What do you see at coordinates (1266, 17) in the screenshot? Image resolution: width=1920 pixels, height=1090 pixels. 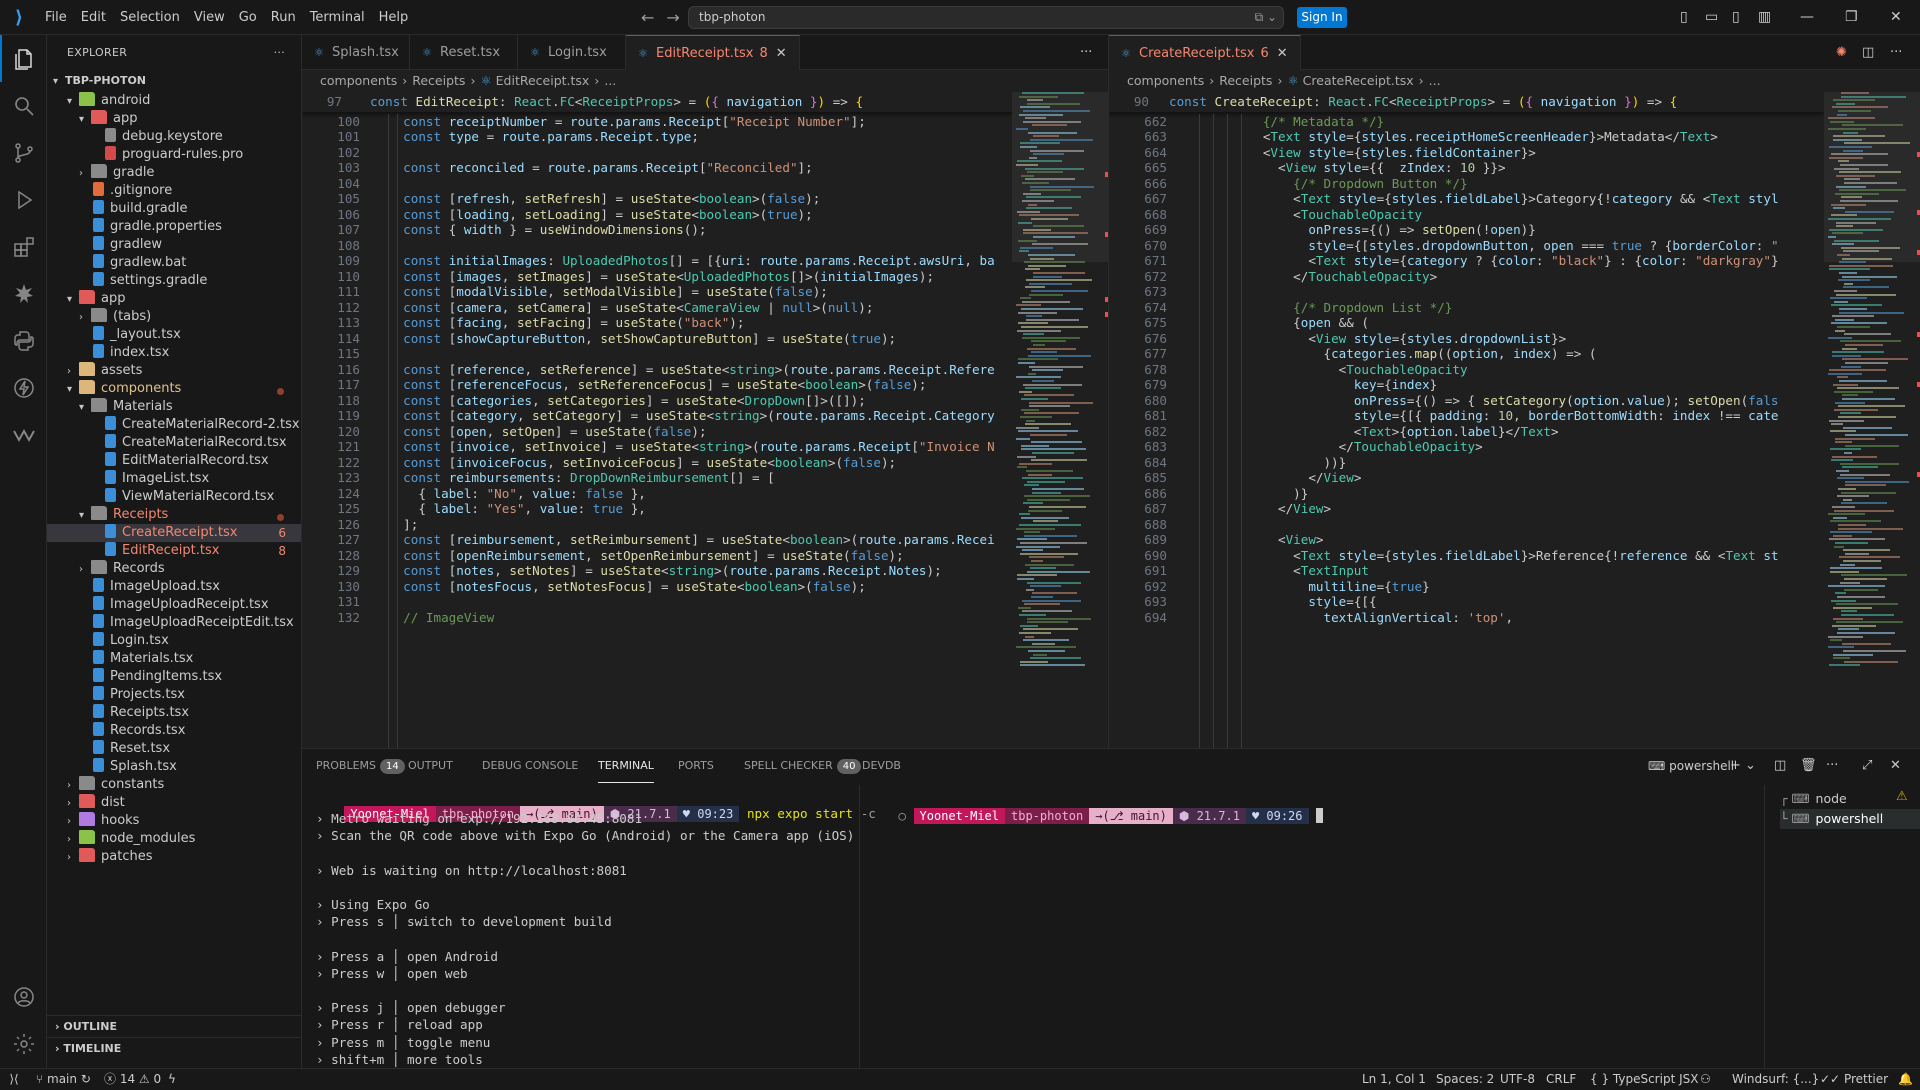 I see `copilot-icon: ⧉ ⌄` at bounding box center [1266, 17].